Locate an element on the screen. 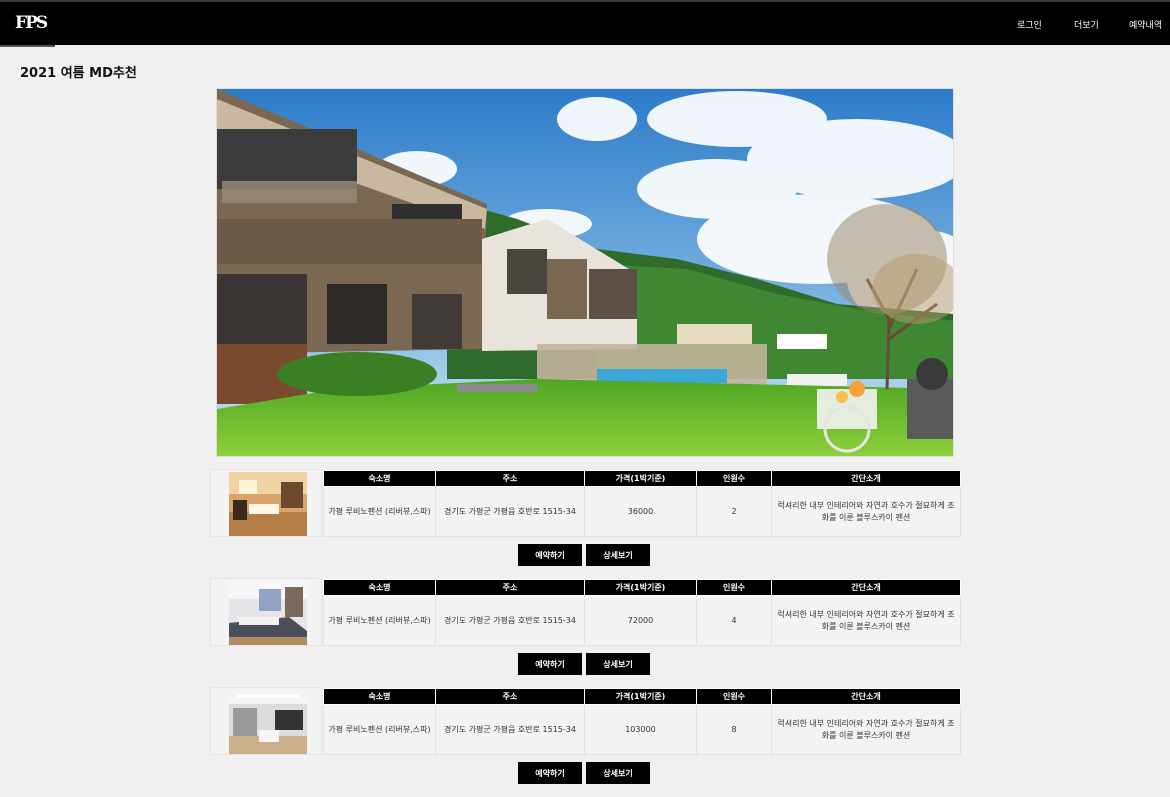  top-navbar: FPS 로그인 더보기 예약내역 is located at coordinates (585, 23).